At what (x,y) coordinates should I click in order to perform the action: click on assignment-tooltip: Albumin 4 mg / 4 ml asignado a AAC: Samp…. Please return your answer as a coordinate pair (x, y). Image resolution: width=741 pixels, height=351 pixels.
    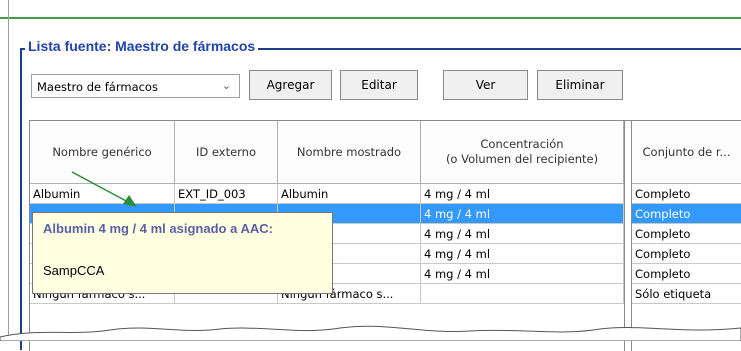
    Looking at the image, I should click on (182, 253).